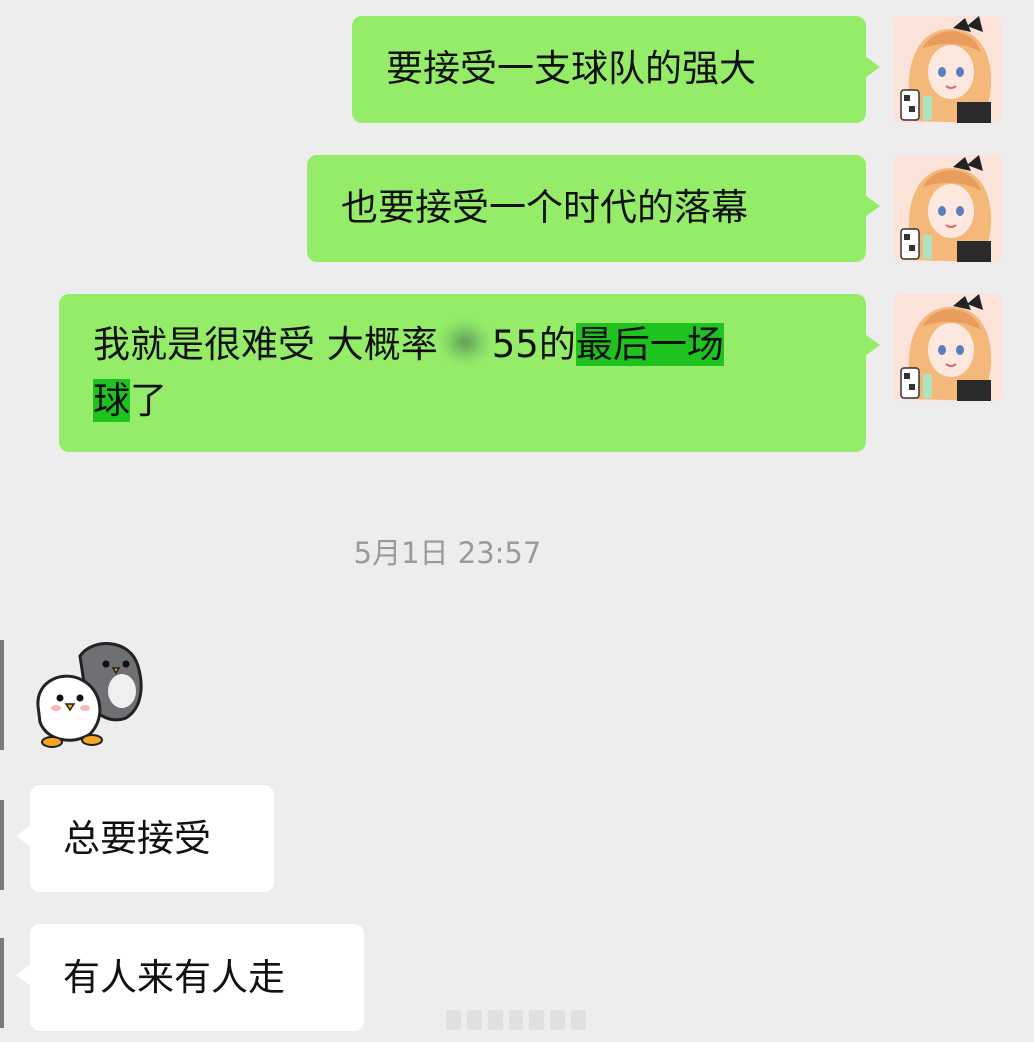 This screenshot has height=1042, width=1034. I want to click on highlighted-text: 球, so click(111, 400).